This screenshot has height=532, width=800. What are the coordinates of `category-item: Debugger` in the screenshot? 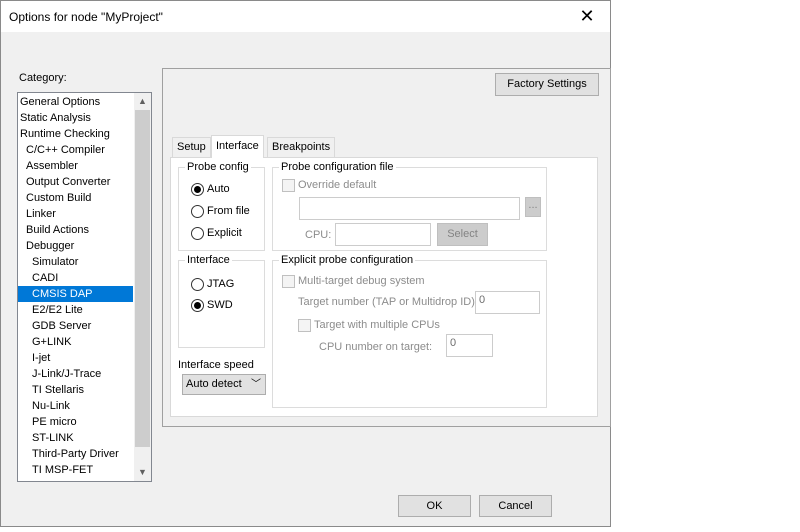 It's located at (75, 246).